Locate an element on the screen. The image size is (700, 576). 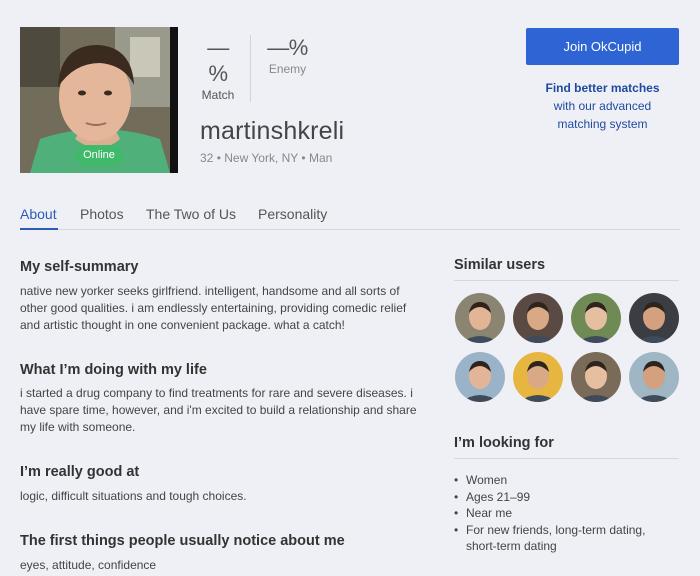
essay-heading-self-summary: My self-summary is located at coordinates (79, 267).